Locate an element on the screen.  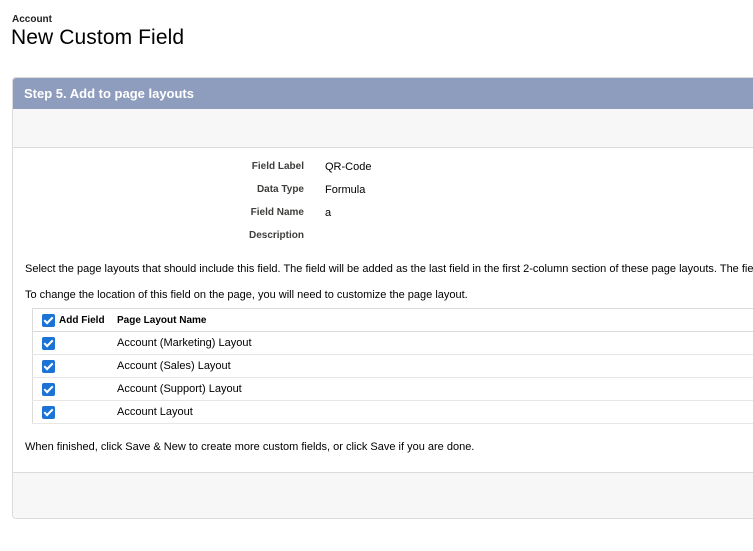
select-all-checkbox is located at coordinates (48, 320).